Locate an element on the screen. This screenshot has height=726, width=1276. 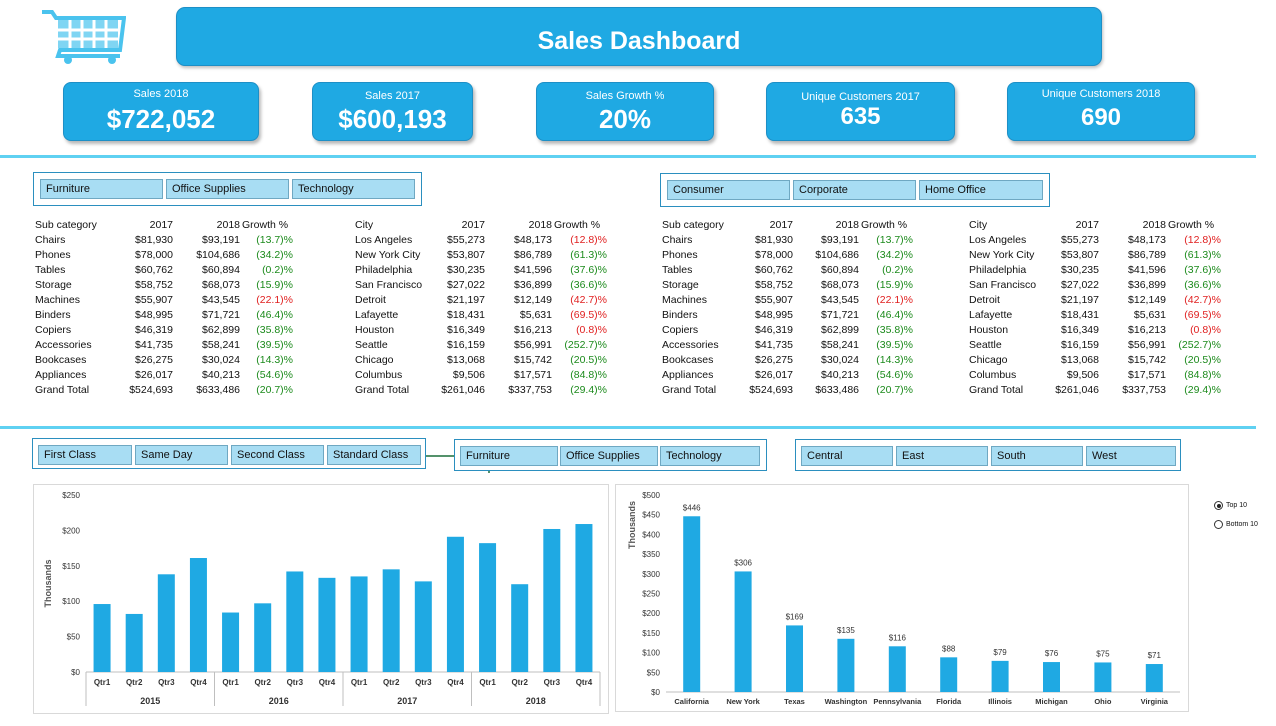
slicer-item-central: Central is located at coordinates (847, 456).